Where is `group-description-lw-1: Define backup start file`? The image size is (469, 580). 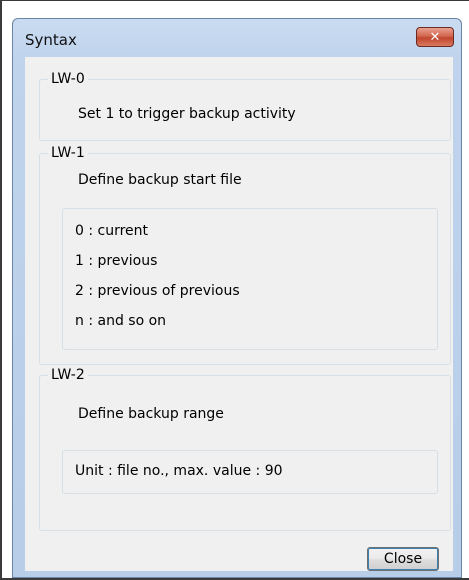
group-description-lw-1: Define backup start file is located at coordinates (160, 180).